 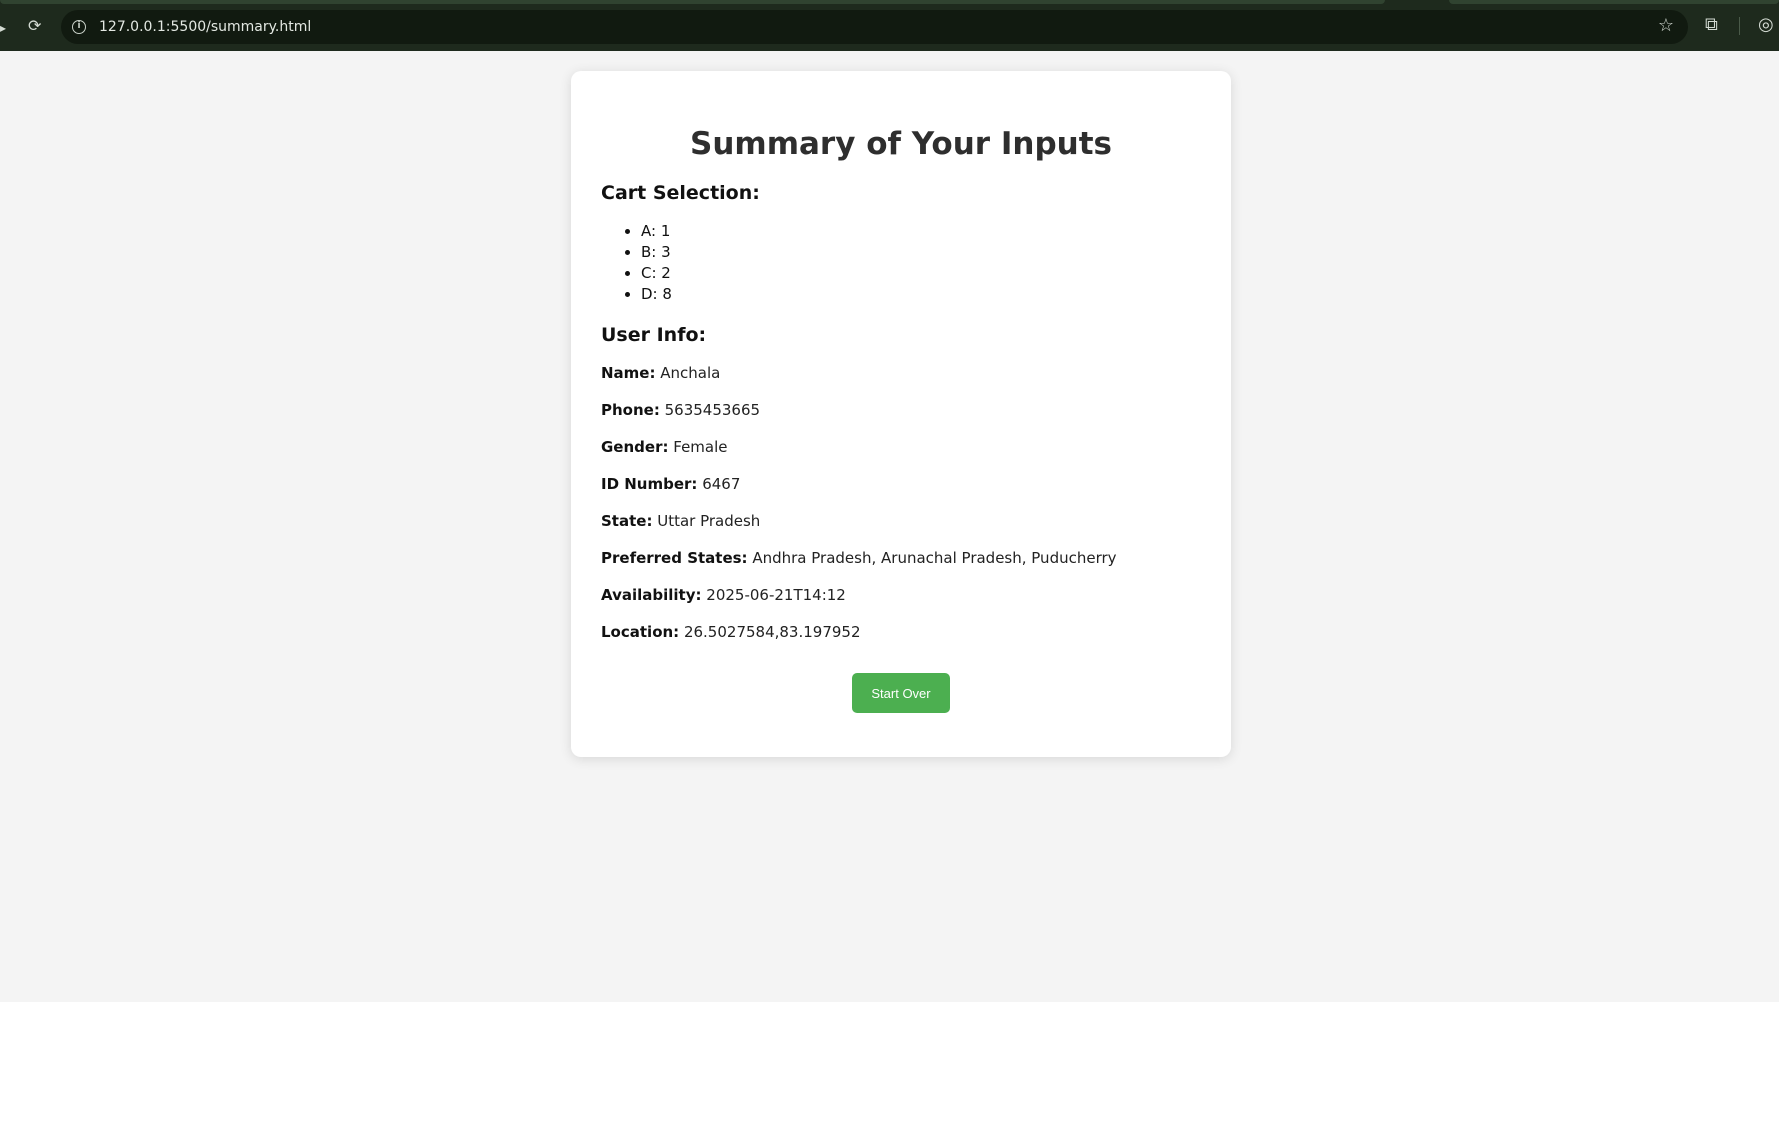 What do you see at coordinates (630, 410) in the screenshot?
I see `phone-label: Phone:` at bounding box center [630, 410].